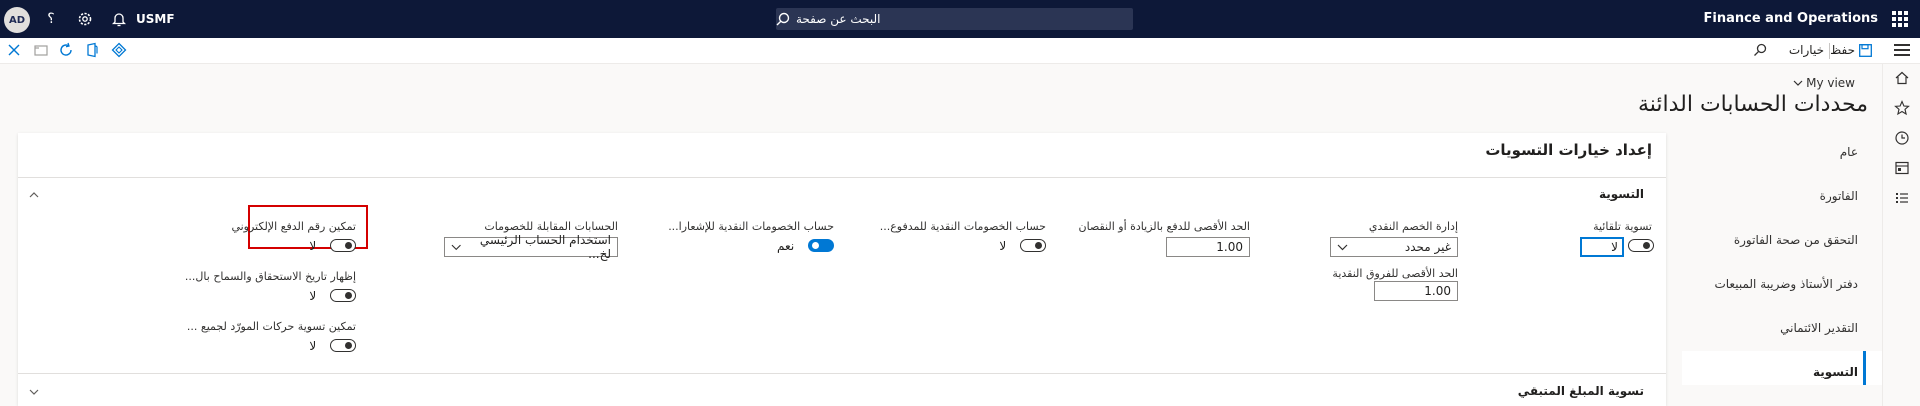  What do you see at coordinates (14, 50) in the screenshot?
I see `close-icon` at bounding box center [14, 50].